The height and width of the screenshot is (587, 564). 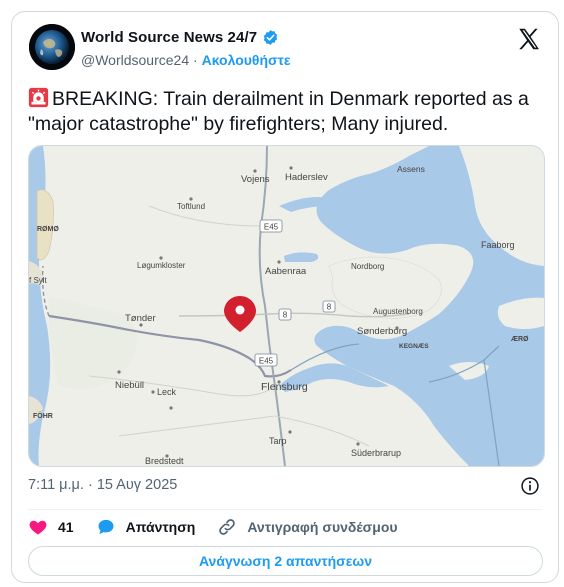 What do you see at coordinates (529, 39) in the screenshot?
I see `x-logo-icon` at bounding box center [529, 39].